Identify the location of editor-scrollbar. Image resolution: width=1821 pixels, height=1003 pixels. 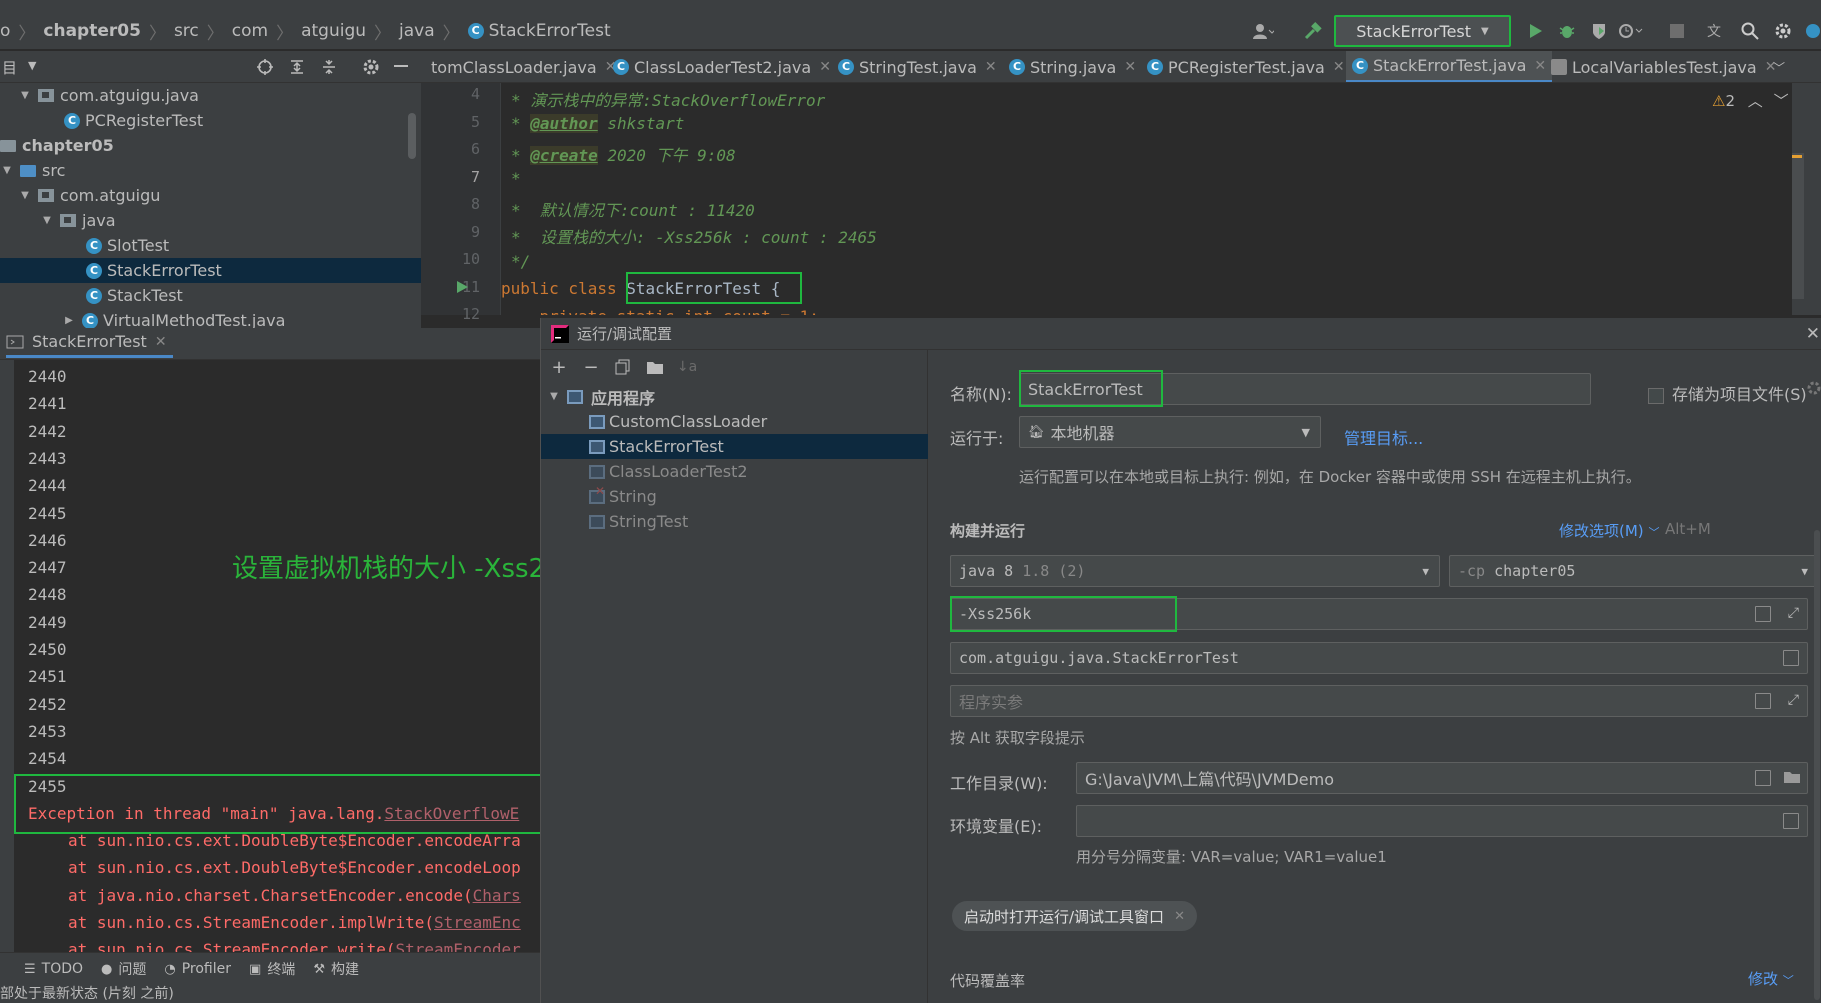
(1798, 226).